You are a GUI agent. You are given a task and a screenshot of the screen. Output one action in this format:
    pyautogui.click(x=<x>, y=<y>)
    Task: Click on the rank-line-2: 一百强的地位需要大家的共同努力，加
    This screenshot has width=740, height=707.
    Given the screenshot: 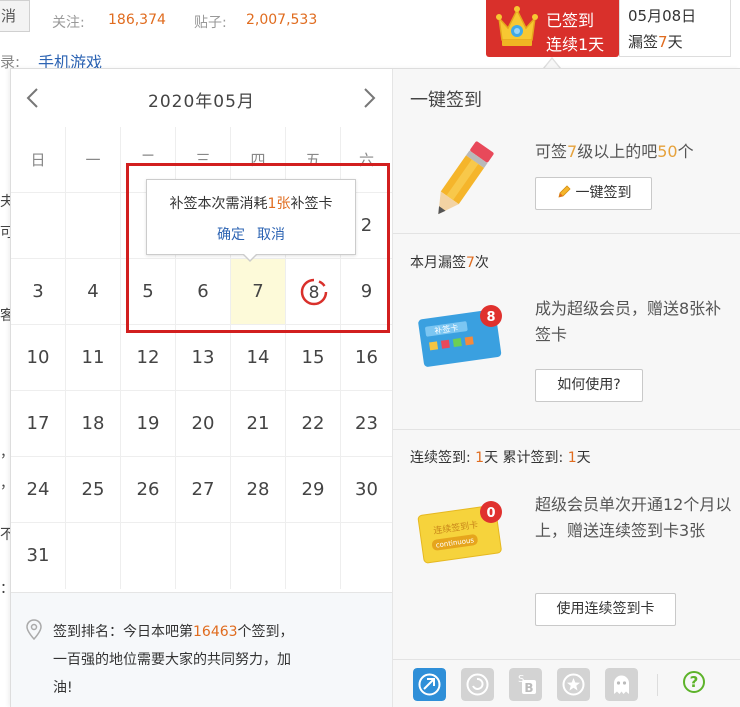 What is the action you would take?
    pyautogui.click(x=172, y=660)
    